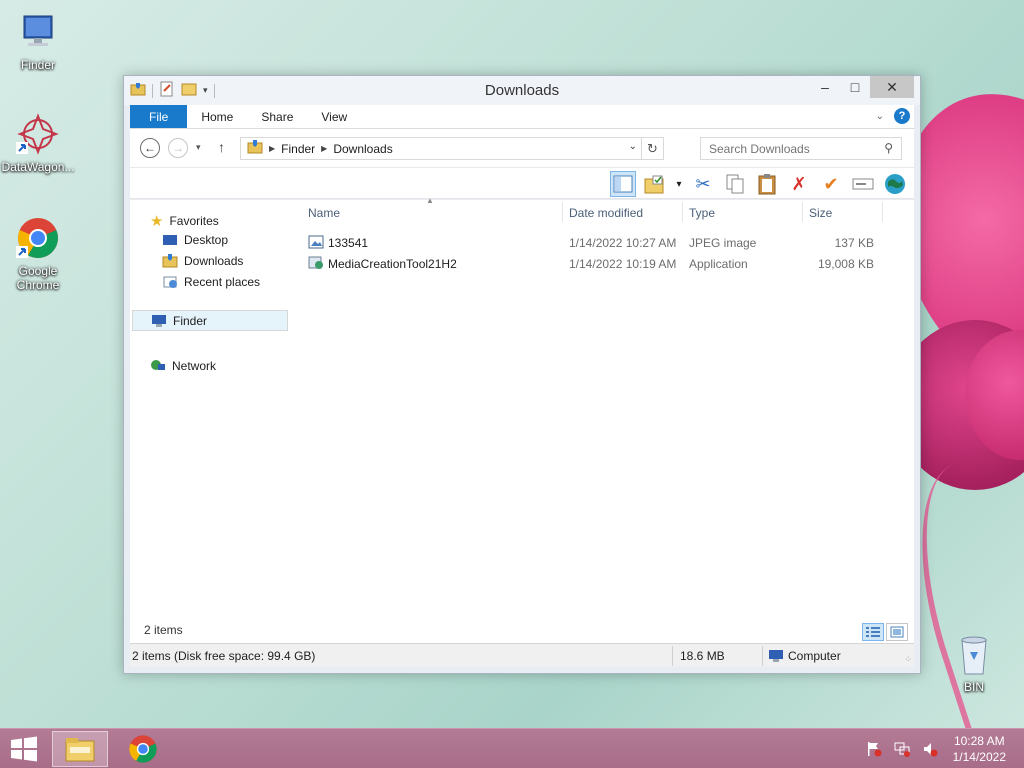  I want to click on window-title: Downloads, so click(522, 90).